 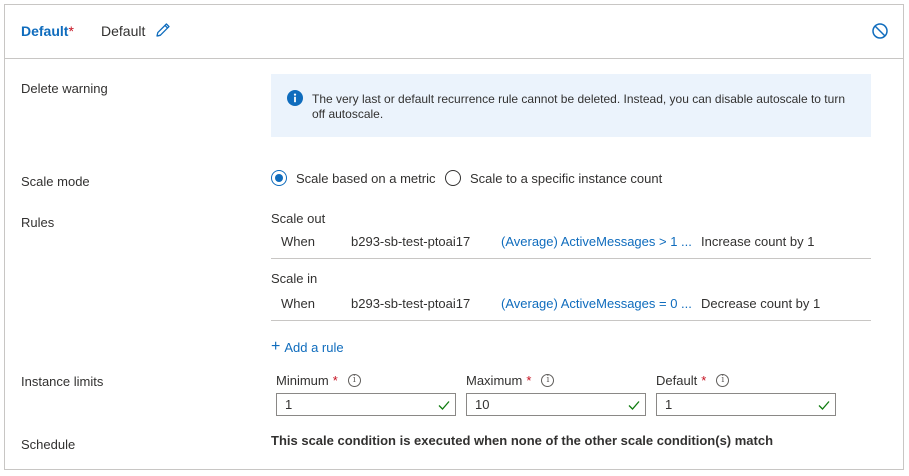 What do you see at coordinates (55, 181) in the screenshot?
I see `scale-mode-label: Scale mode` at bounding box center [55, 181].